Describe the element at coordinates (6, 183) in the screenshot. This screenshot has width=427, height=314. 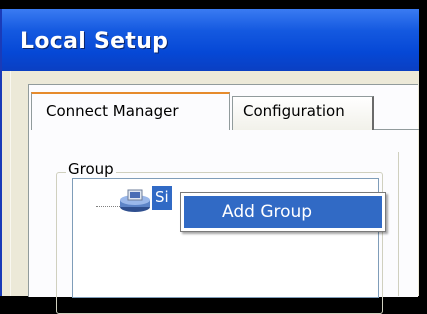
I see `client-border` at that location.